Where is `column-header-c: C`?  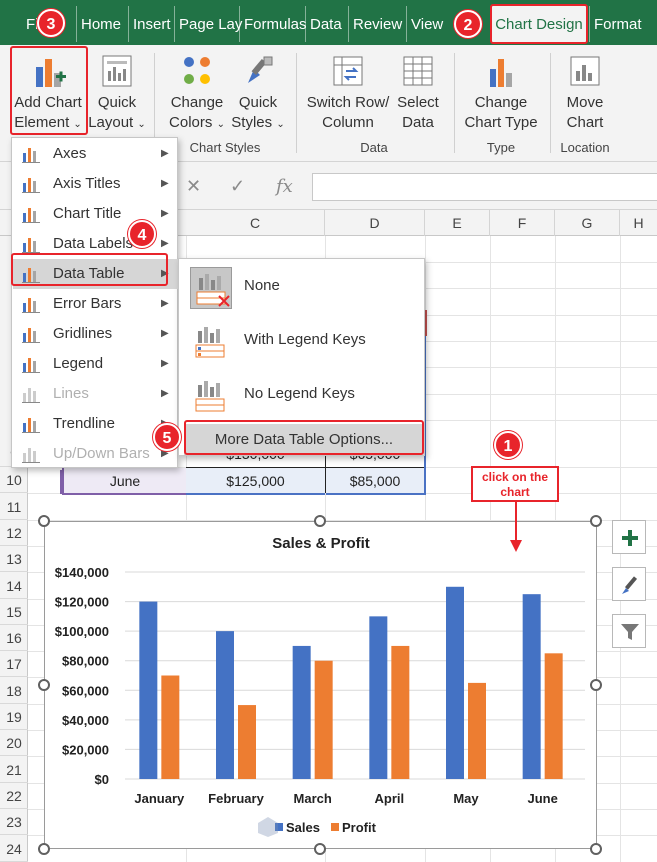
column-header-c: C is located at coordinates (255, 223).